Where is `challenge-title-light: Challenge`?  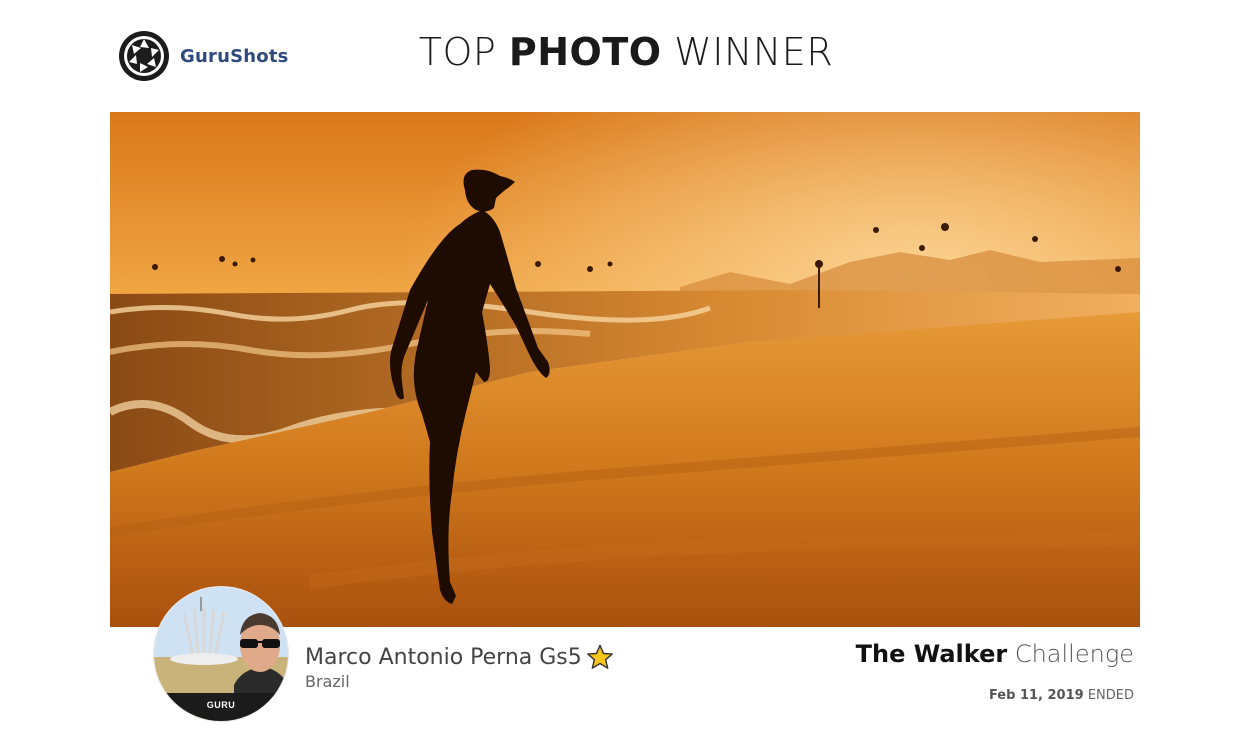 challenge-title-light: Challenge is located at coordinates (1070, 654).